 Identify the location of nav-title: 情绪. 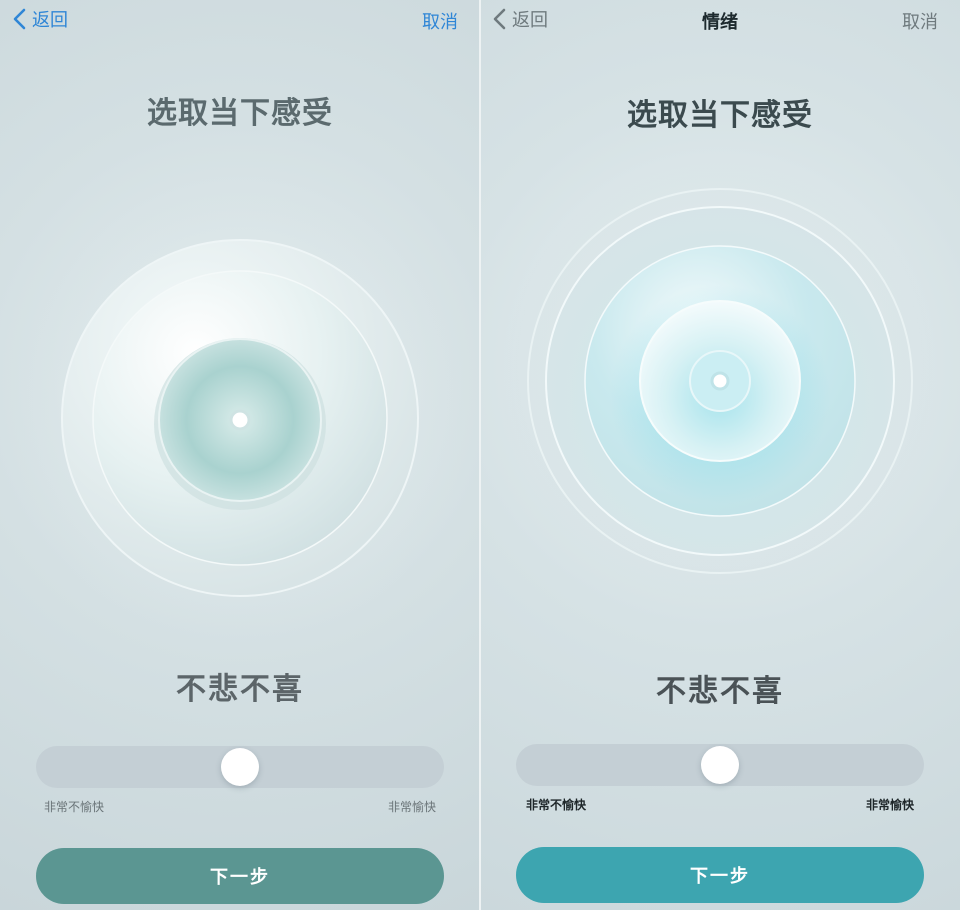
(720, 22).